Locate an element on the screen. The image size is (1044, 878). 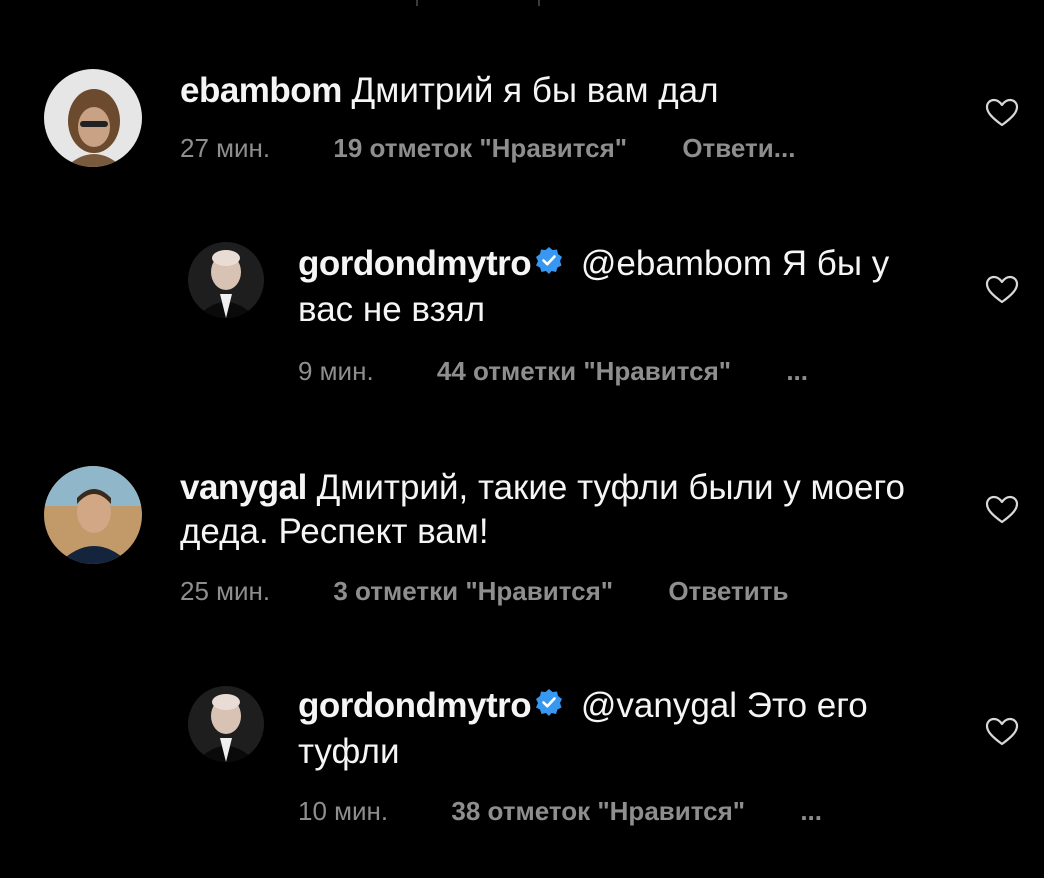
mention-link: @vanygal is located at coordinates (659, 705).